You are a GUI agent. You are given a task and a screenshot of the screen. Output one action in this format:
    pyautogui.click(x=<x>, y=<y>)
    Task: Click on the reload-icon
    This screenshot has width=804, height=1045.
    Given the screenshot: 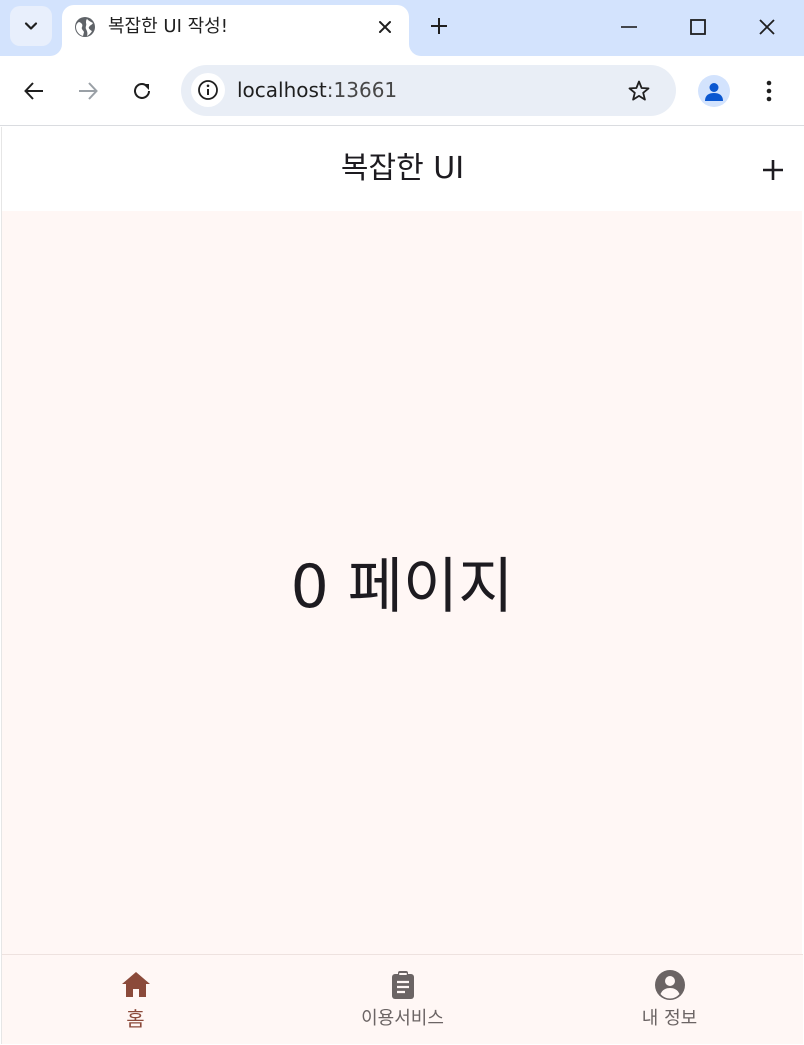 What is the action you would take?
    pyautogui.click(x=142, y=90)
    